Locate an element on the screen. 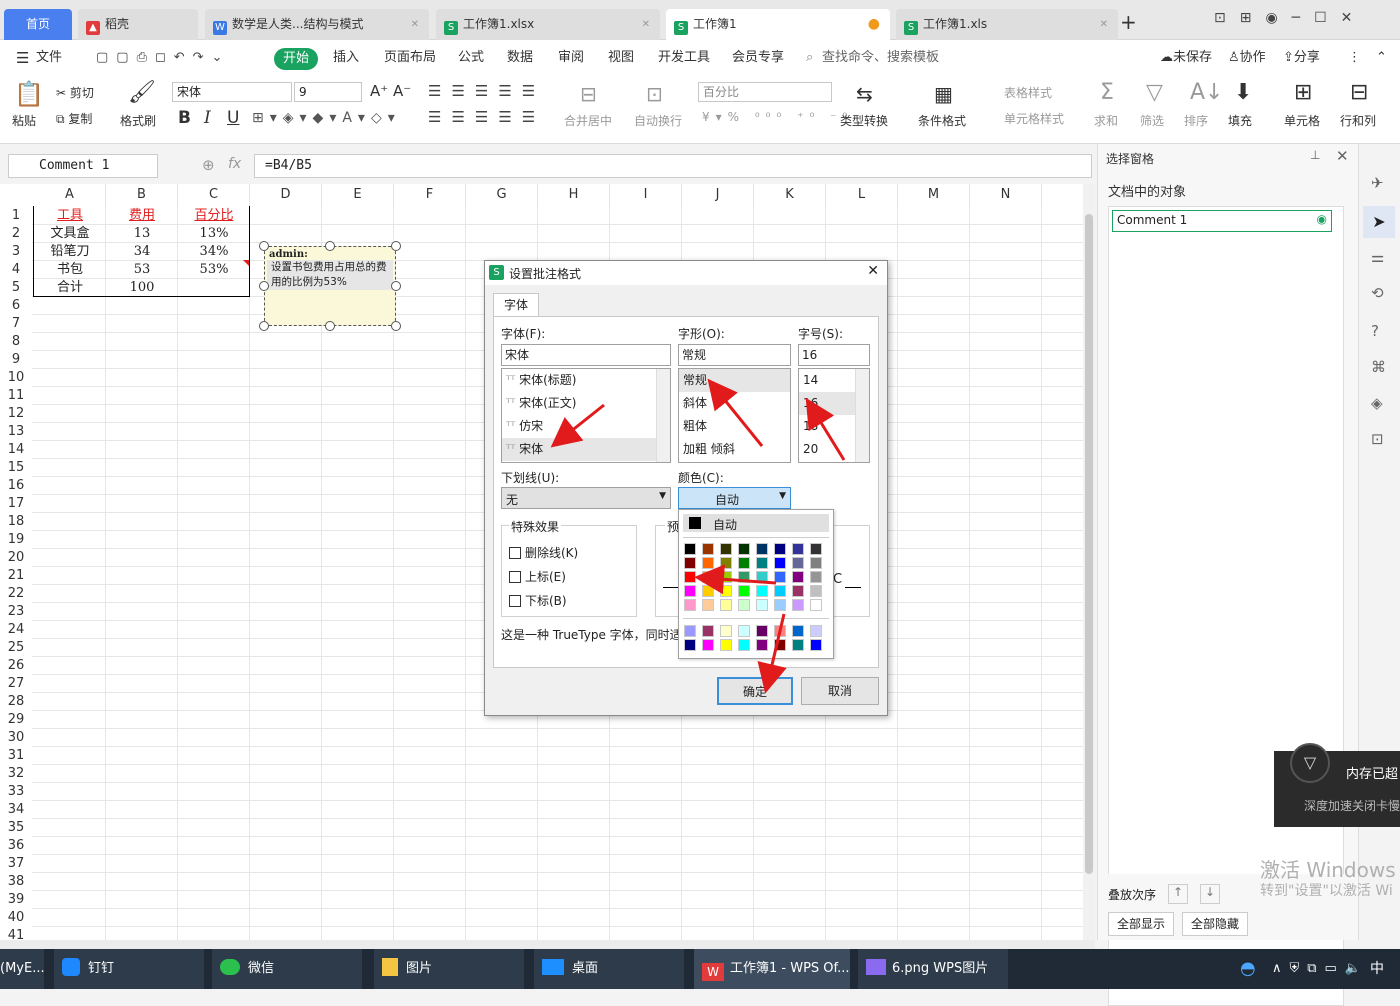  menu-review: 审阅 is located at coordinates (571, 58).